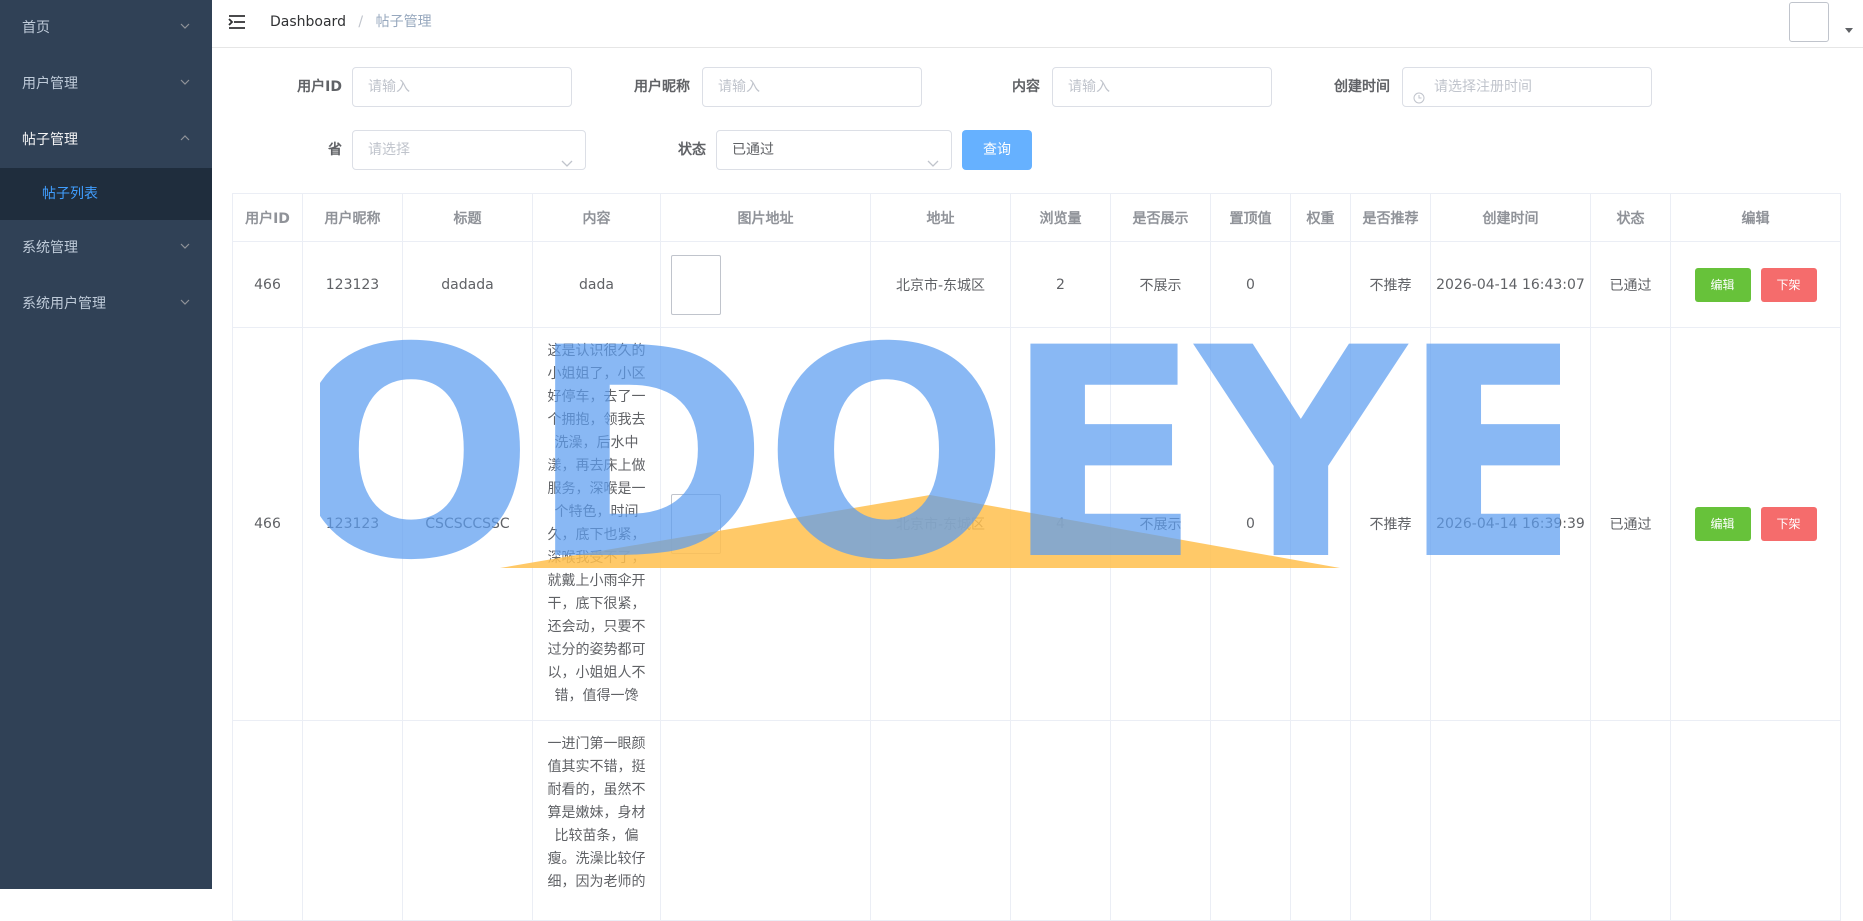 The image size is (1863, 921). I want to click on column-header: 浏览量, so click(1060, 217).